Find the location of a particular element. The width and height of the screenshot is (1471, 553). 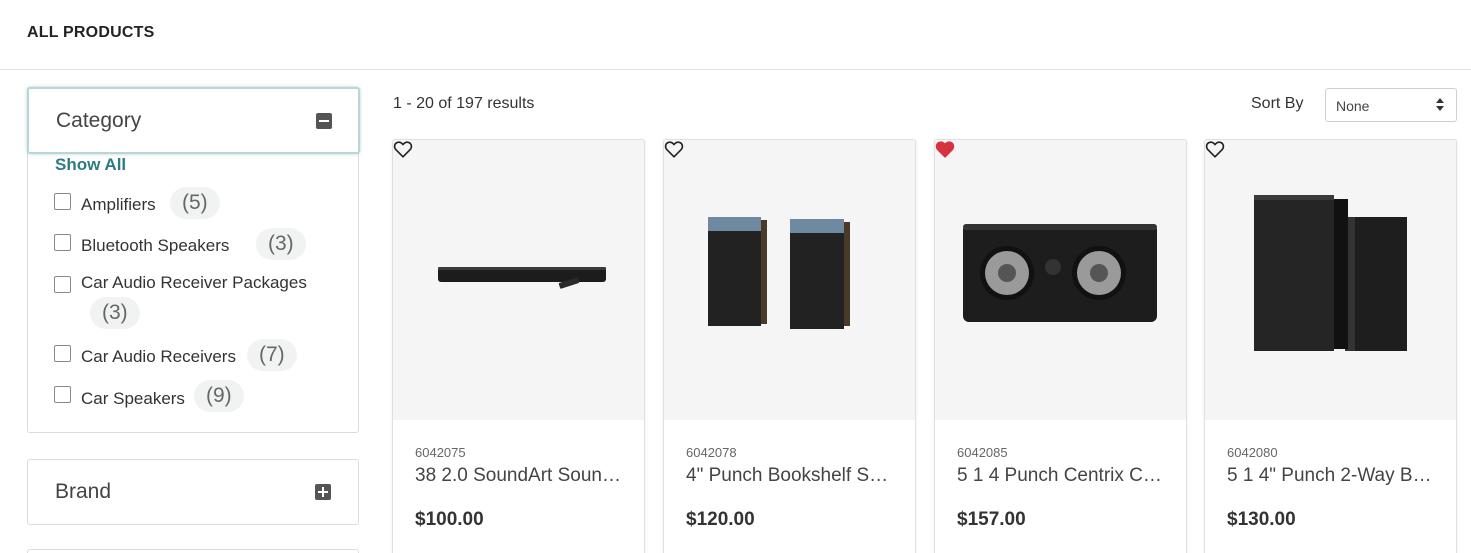

facet-label: Car Audio Receiver Packages is located at coordinates (194, 282).